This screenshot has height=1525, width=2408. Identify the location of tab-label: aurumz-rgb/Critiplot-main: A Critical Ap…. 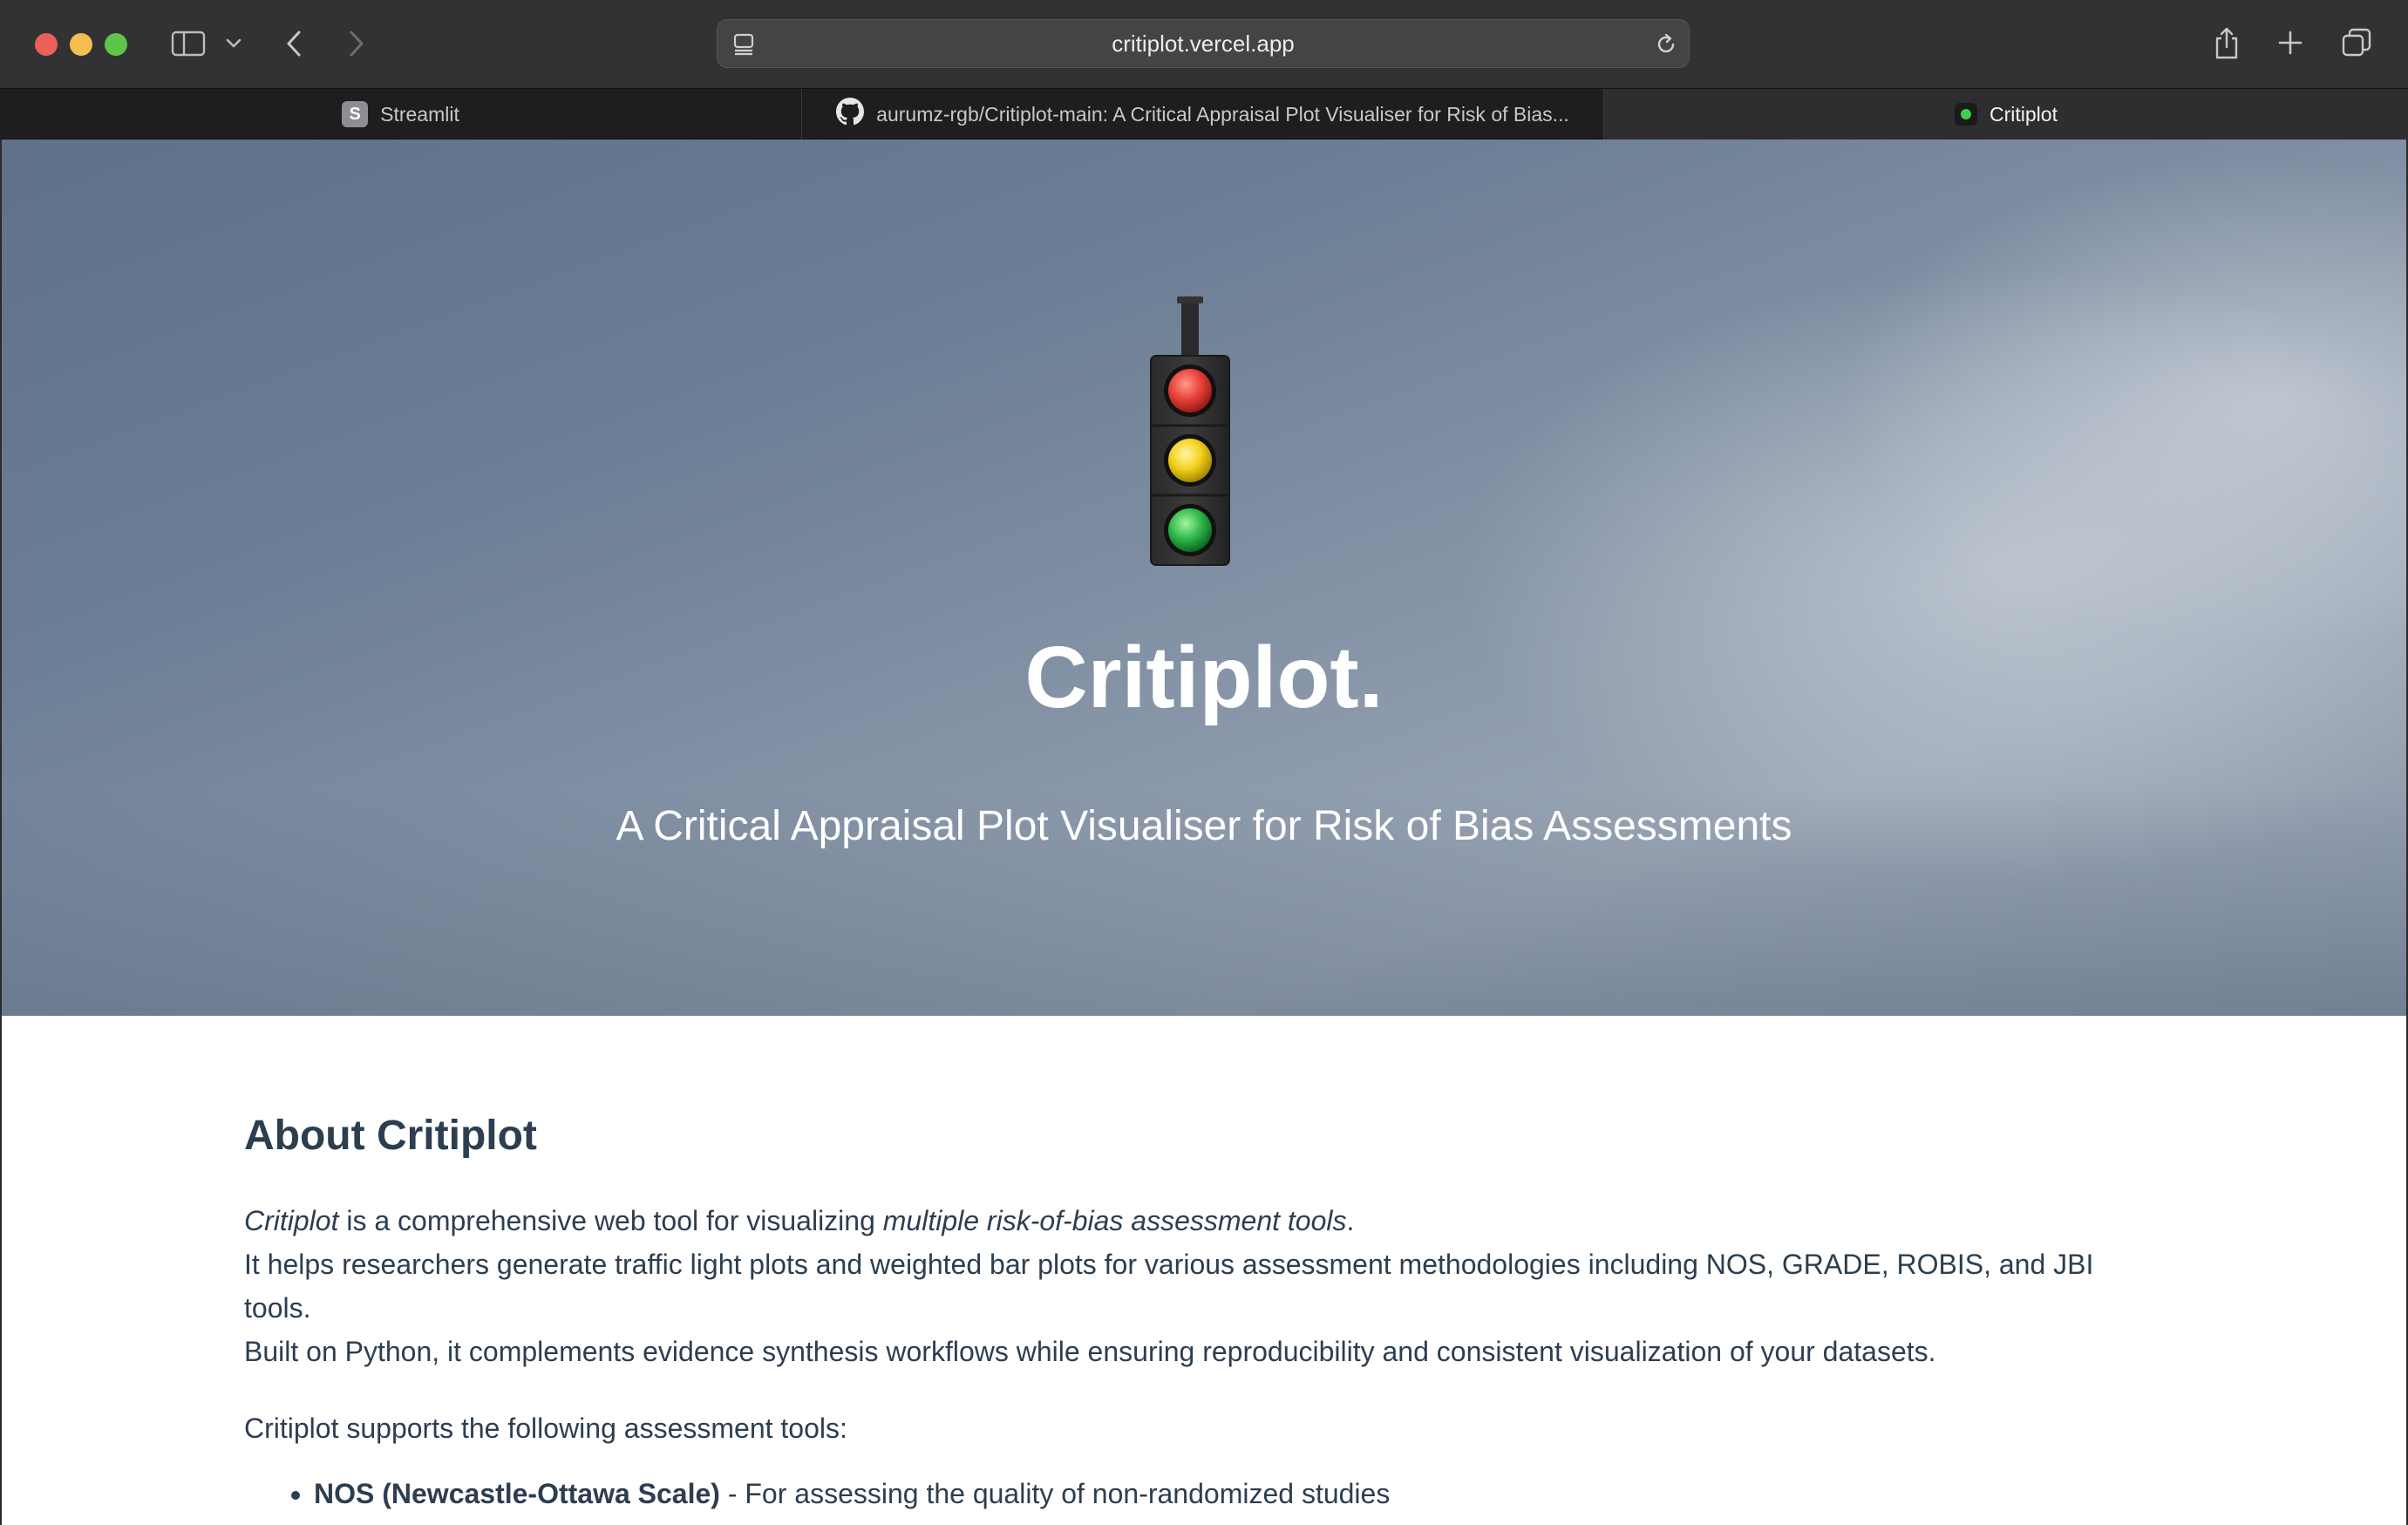
(1222, 114).